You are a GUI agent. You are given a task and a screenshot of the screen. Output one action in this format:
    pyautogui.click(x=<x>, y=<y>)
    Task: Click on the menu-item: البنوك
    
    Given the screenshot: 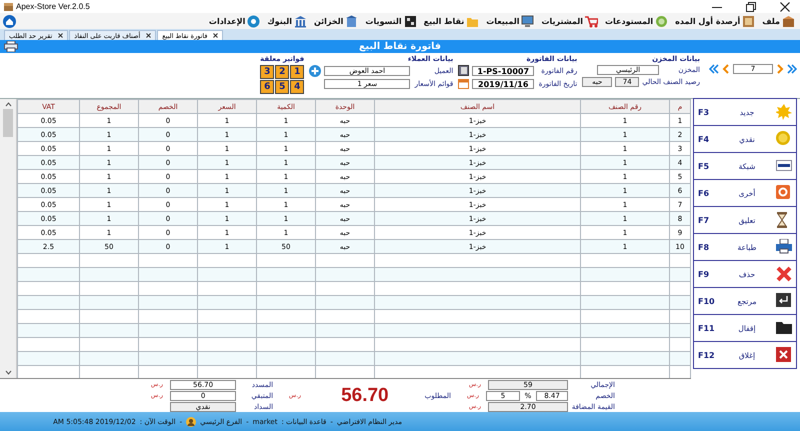 What is the action you would take?
    pyautogui.click(x=279, y=21)
    